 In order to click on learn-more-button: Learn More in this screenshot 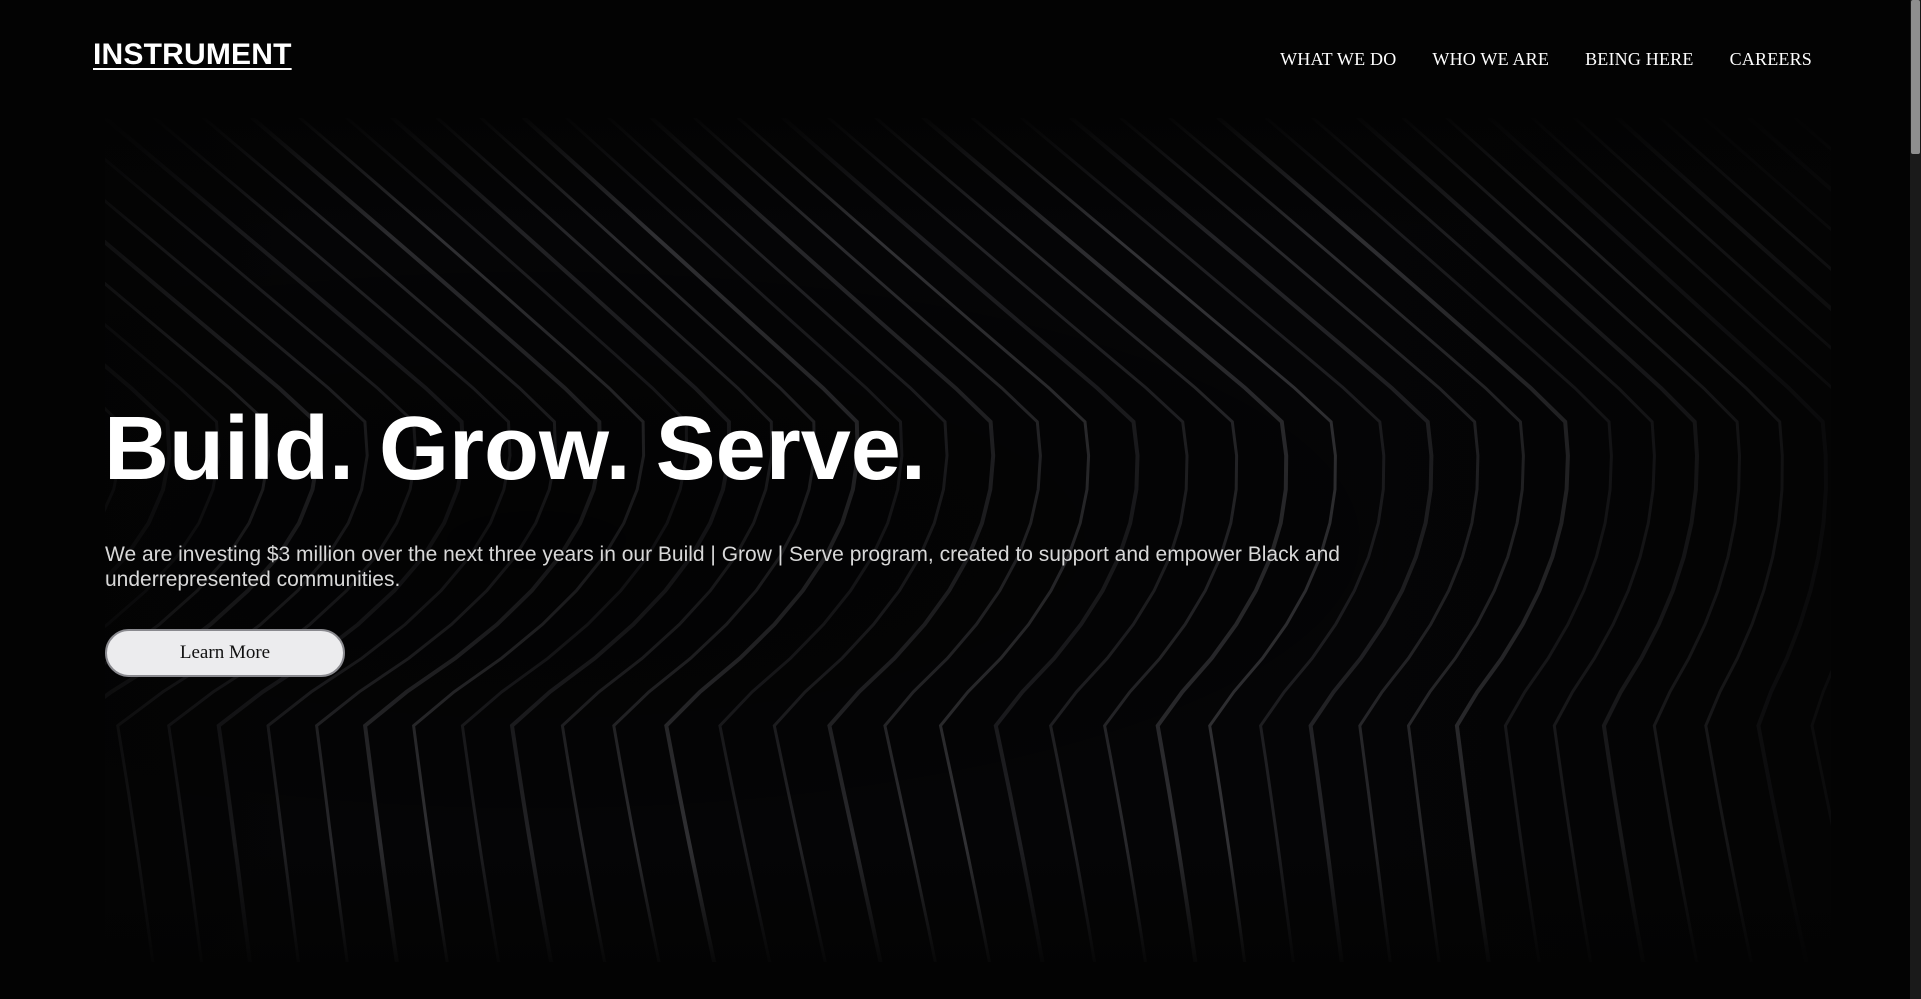, I will do `click(225, 653)`.